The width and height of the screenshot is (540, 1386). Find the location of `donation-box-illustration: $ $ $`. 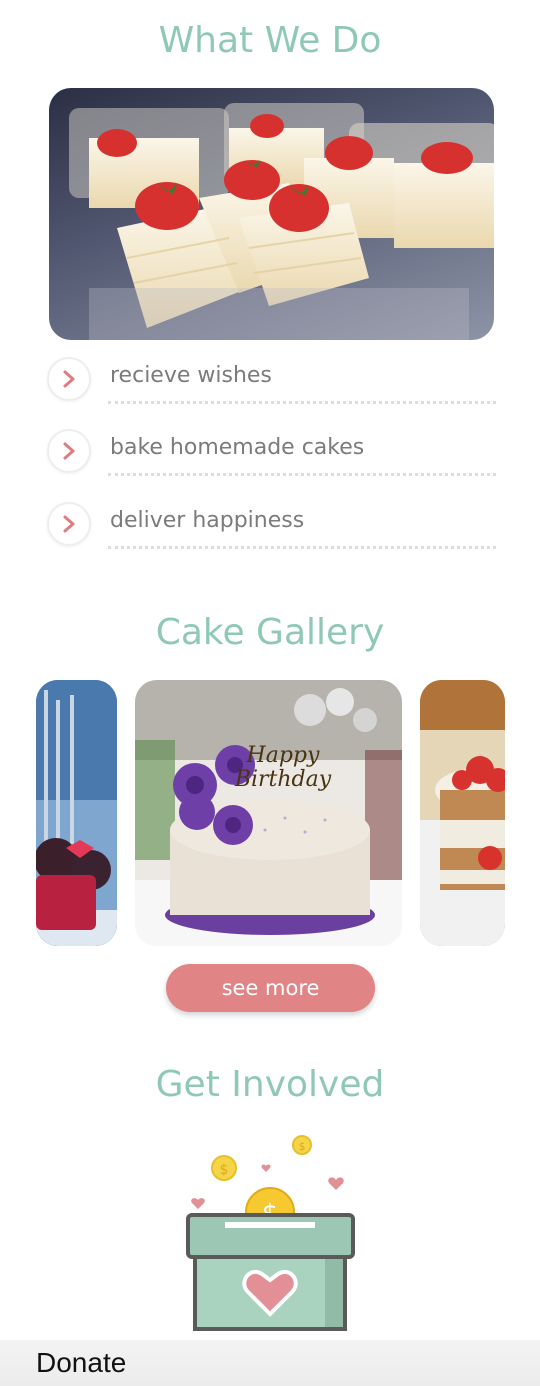

donation-box-illustration: $ $ $ is located at coordinates (270, 1232).